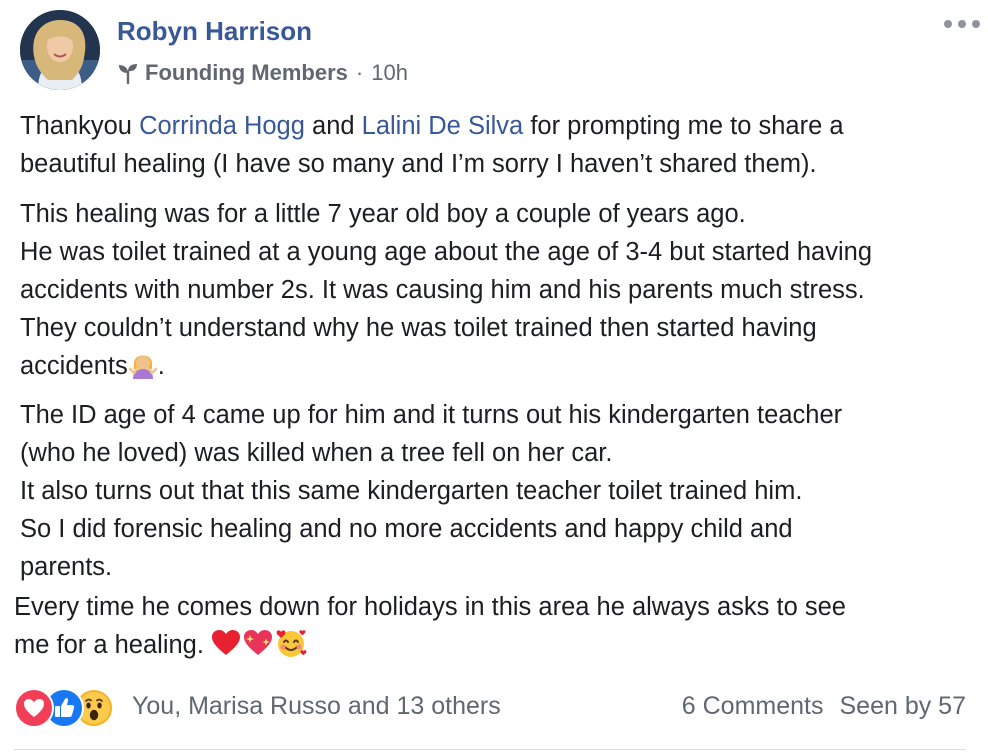 The image size is (988, 756). I want to click on love-reaction-icon, so click(34, 708).